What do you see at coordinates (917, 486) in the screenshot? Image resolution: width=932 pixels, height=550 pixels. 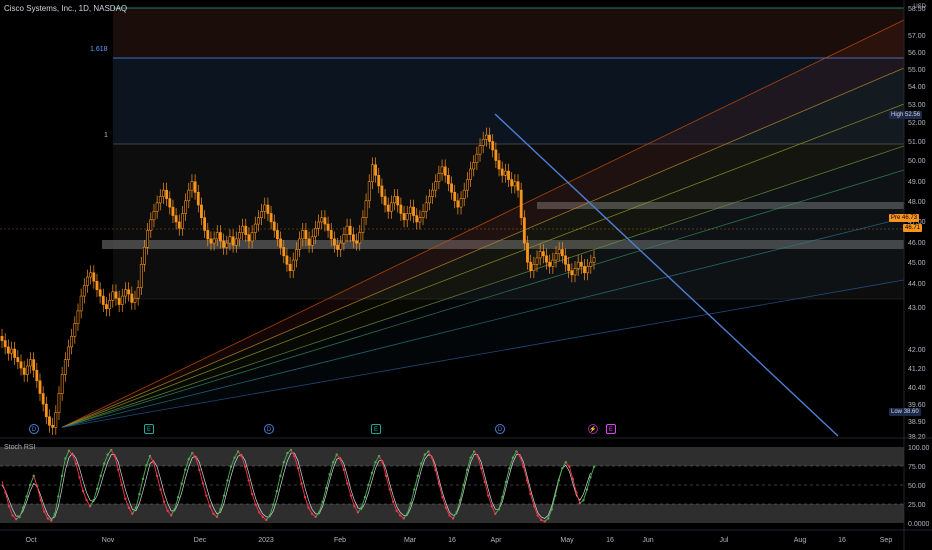 I see `stoch-tick-label: 50.00` at bounding box center [917, 486].